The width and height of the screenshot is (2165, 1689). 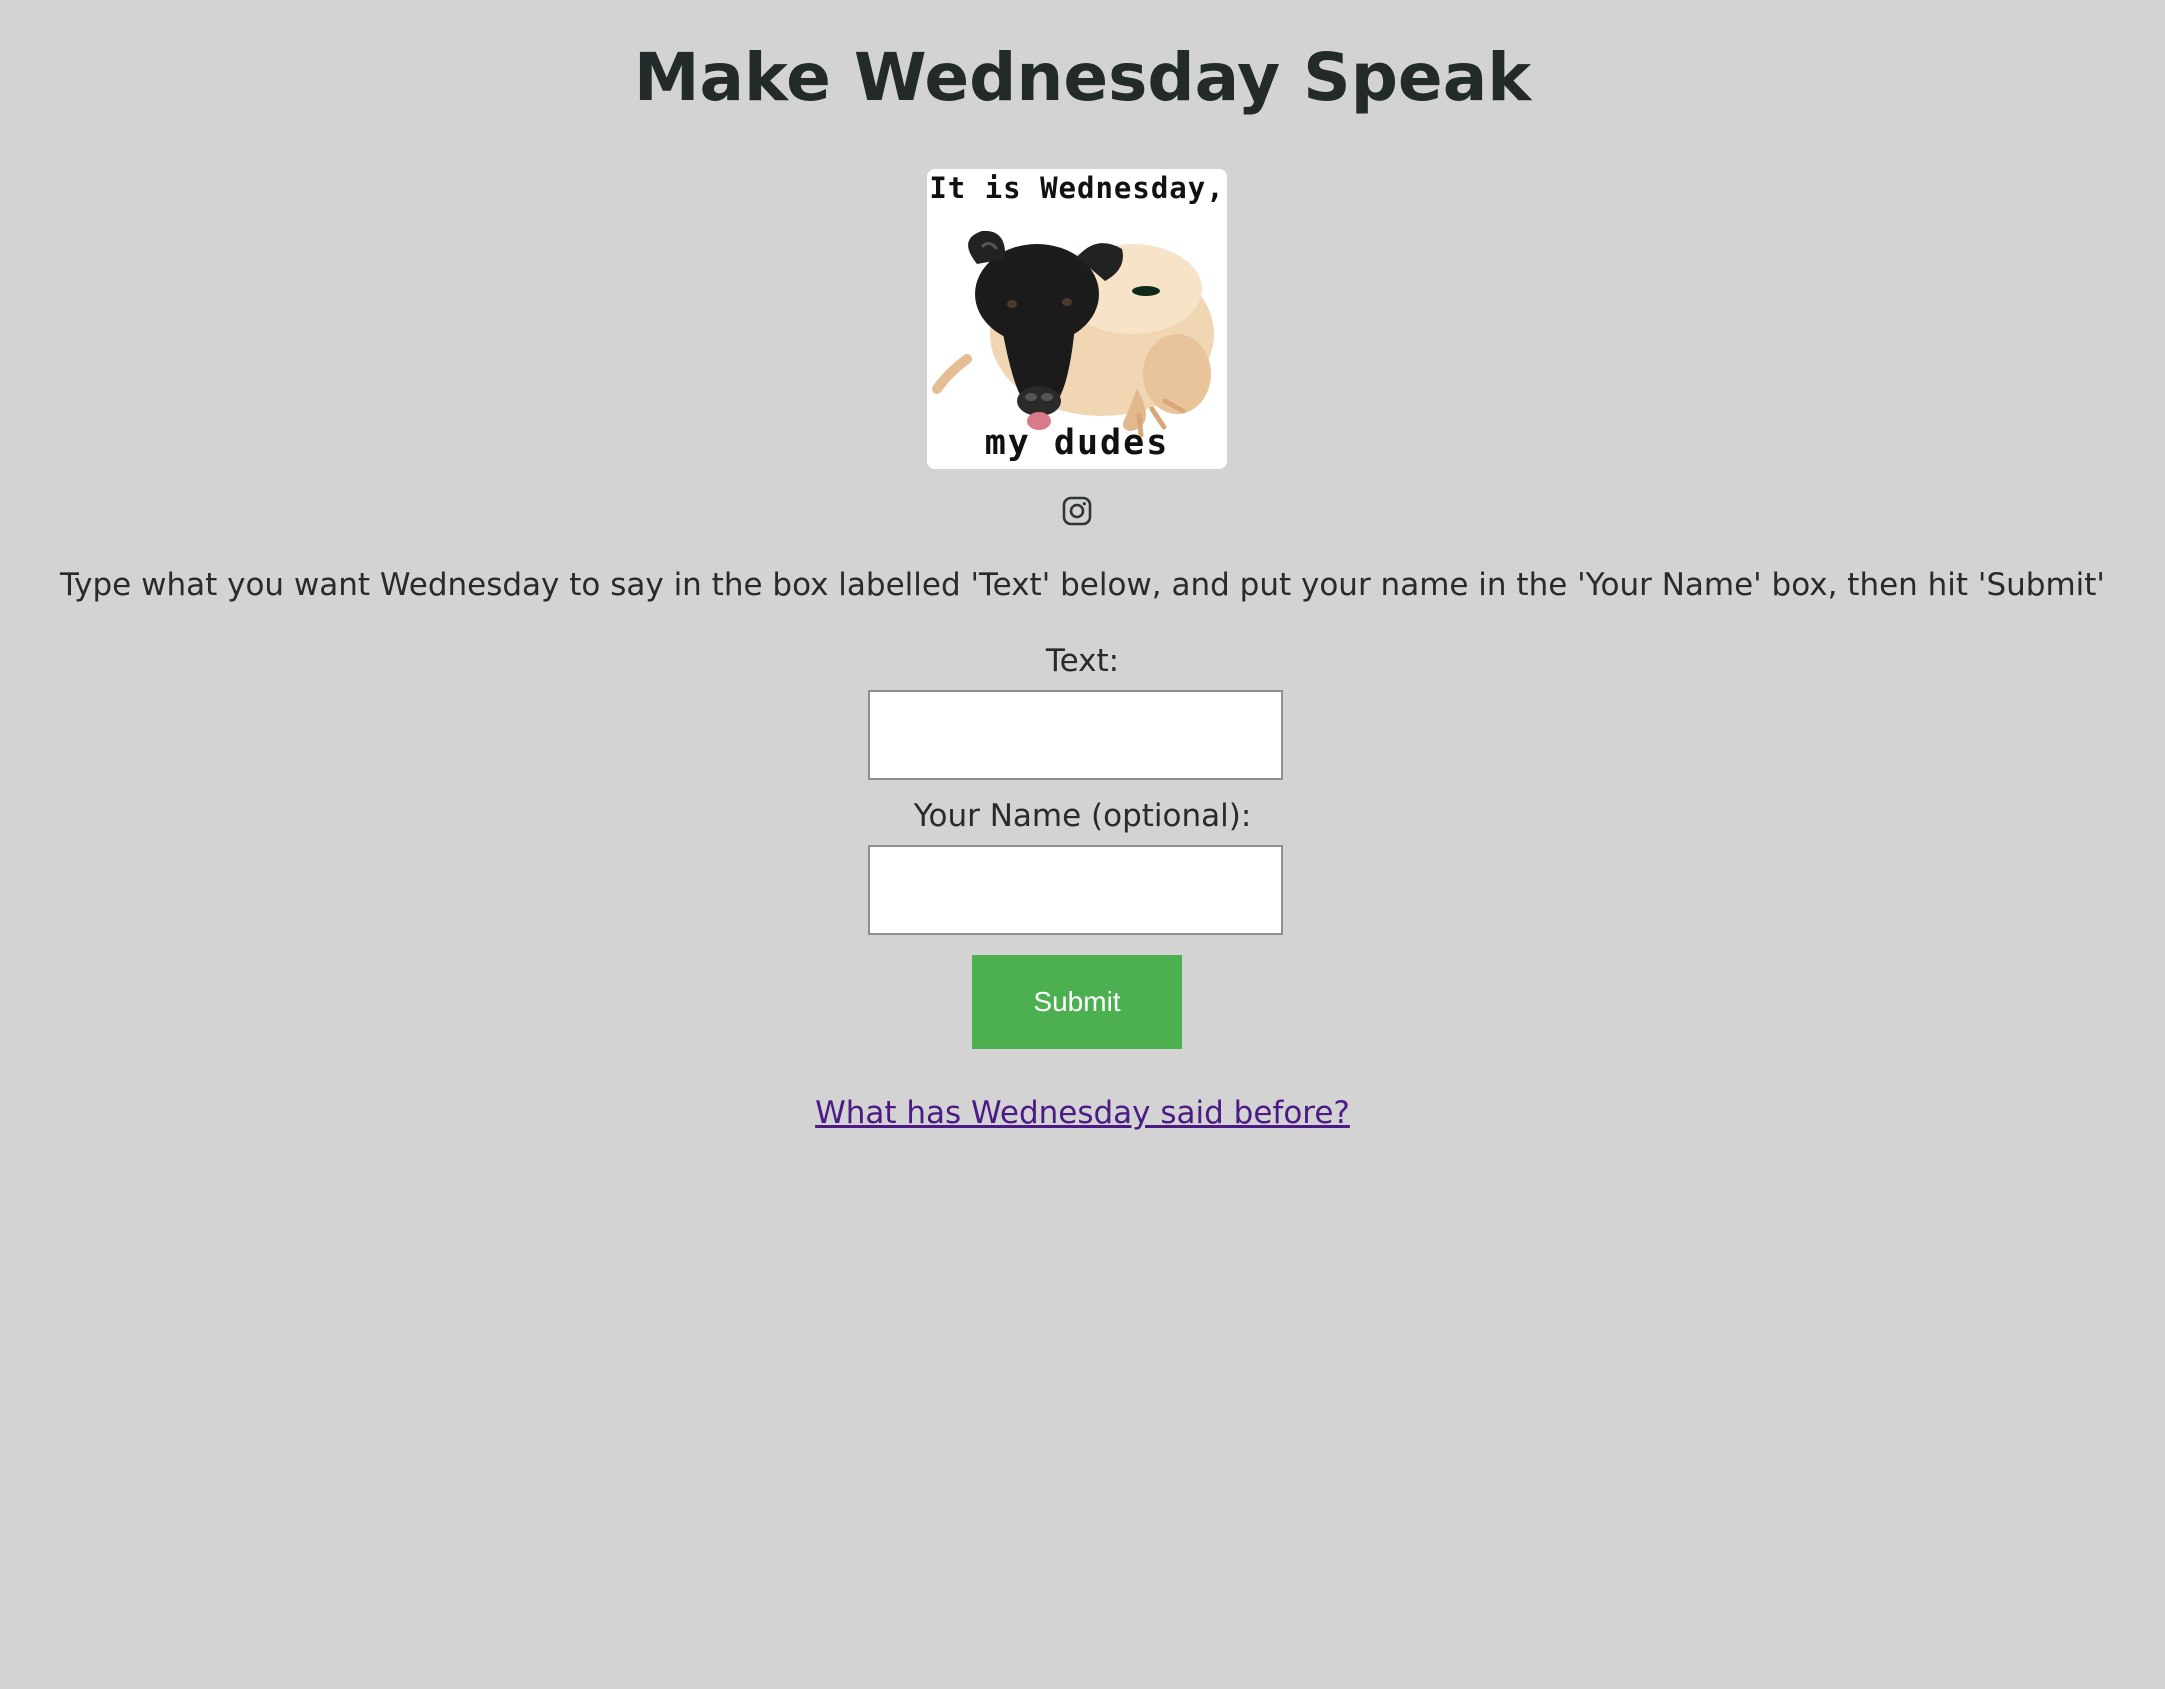 What do you see at coordinates (1077, 1002) in the screenshot?
I see `submit-button: Submit` at bounding box center [1077, 1002].